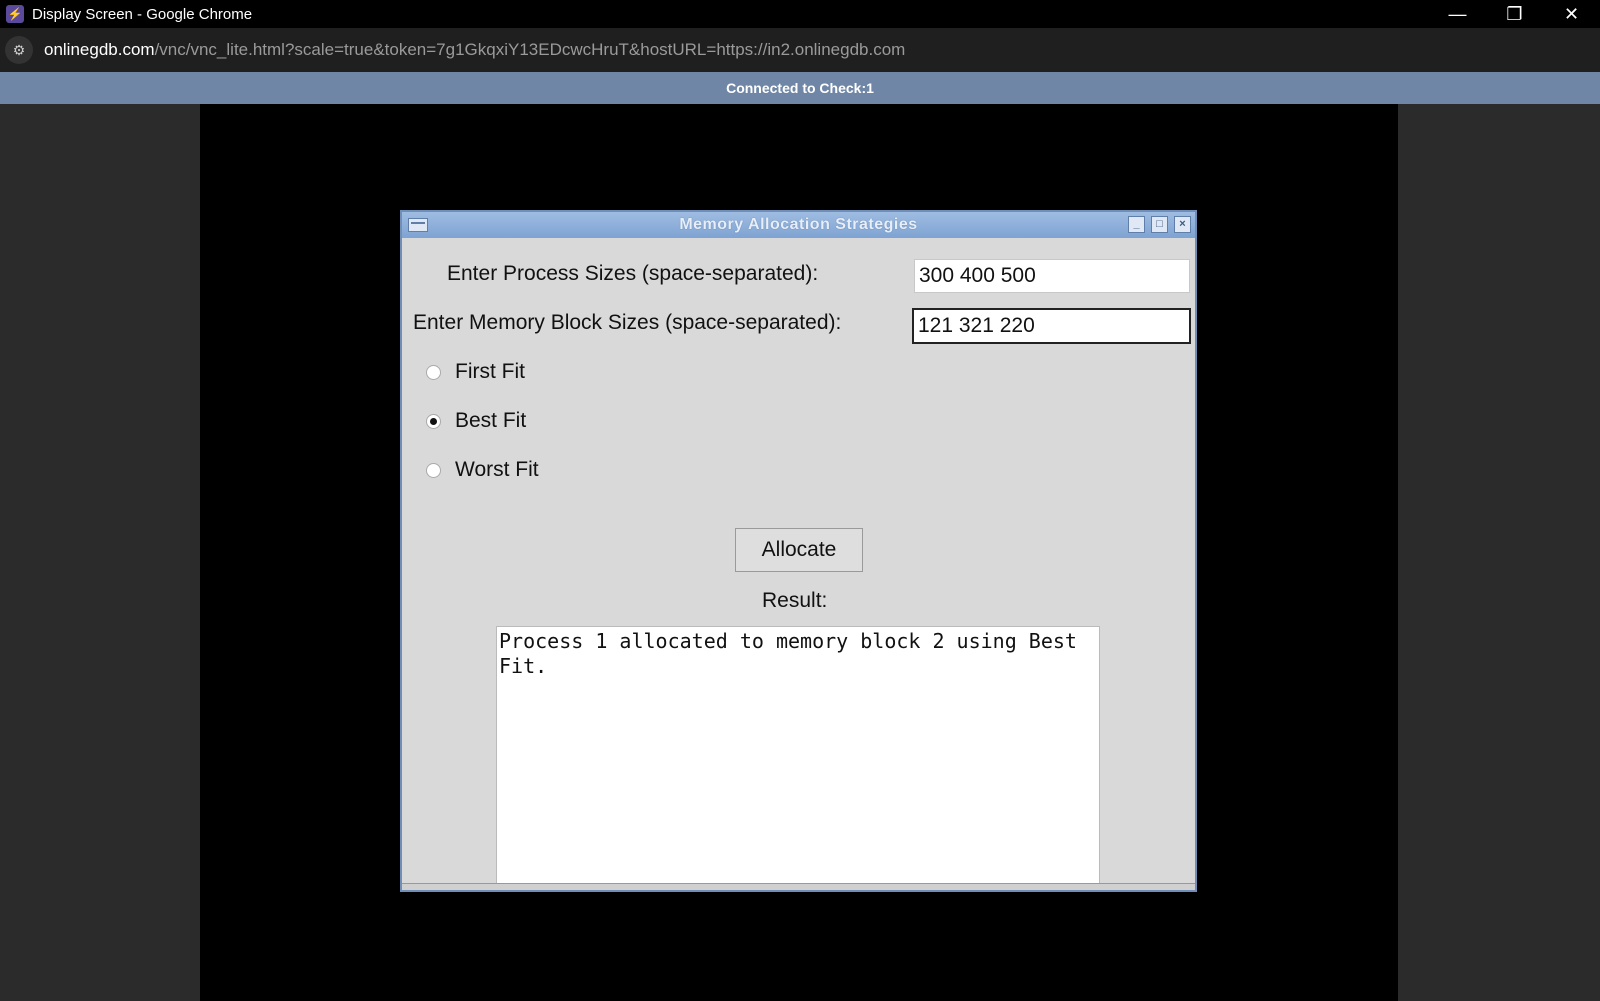 This screenshot has height=1001, width=1600. I want to click on close-button: ✕, so click(1571, 14).